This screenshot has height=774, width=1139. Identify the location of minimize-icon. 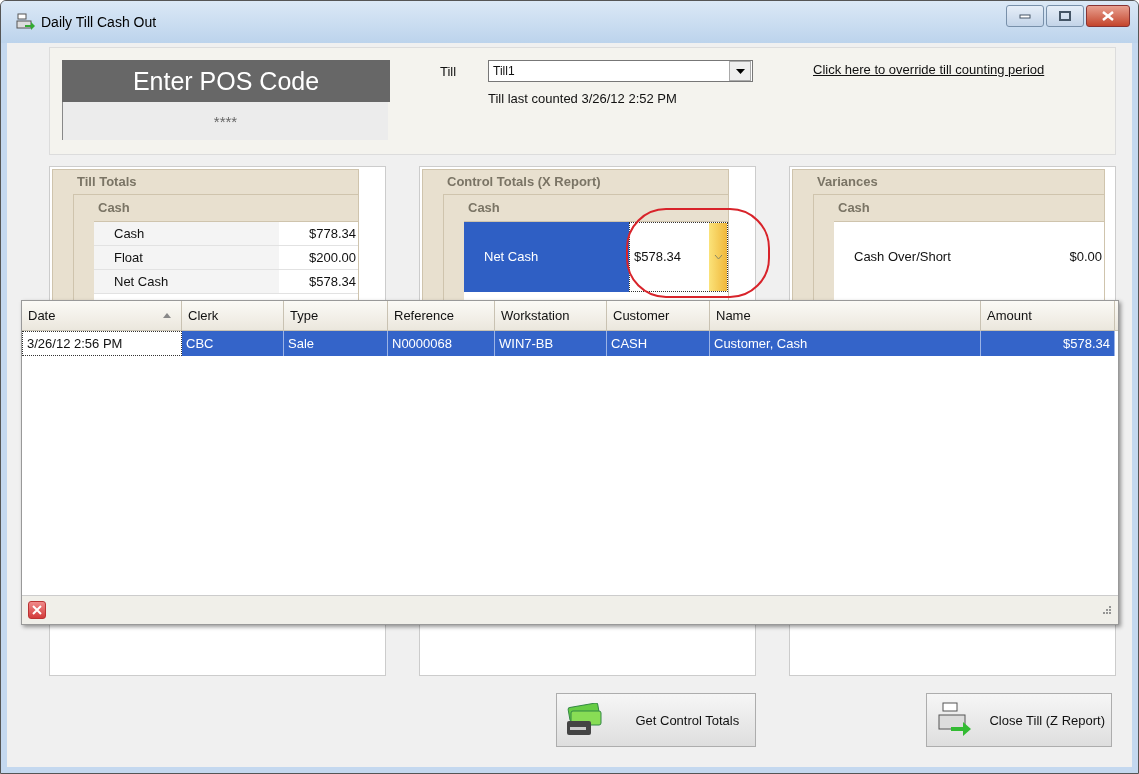
(1025, 16).